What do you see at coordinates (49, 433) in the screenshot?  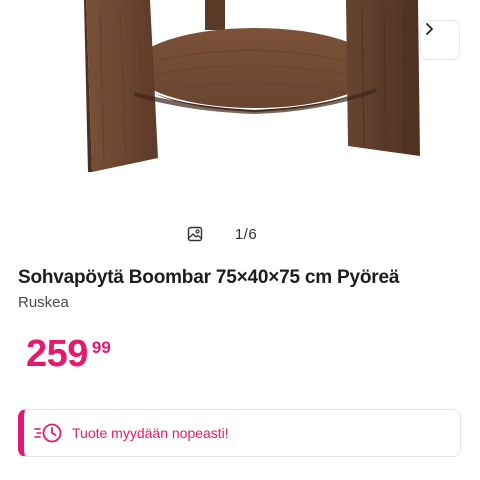 I see `fast-clock-icon` at bounding box center [49, 433].